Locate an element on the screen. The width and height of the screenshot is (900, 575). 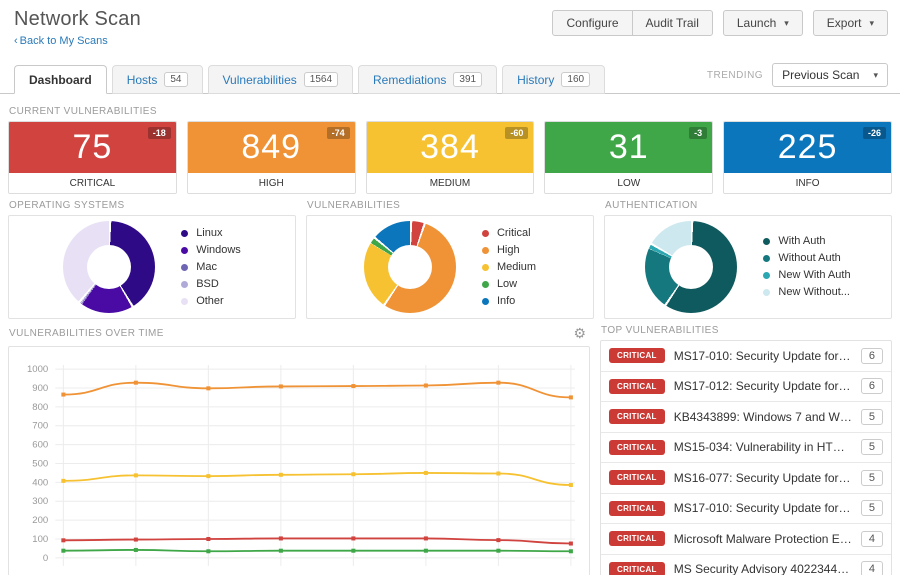
legend-label: Medium is located at coordinates (516, 266).